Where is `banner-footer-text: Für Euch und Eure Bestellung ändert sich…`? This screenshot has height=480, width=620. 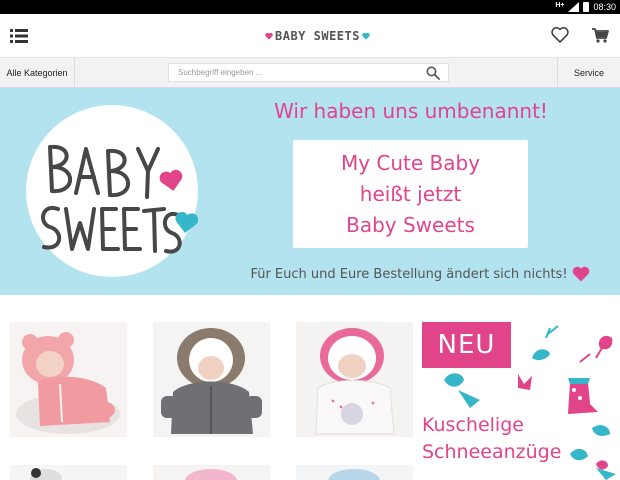 banner-footer-text: Für Euch und Eure Bestellung ändert sich… is located at coordinates (409, 274).